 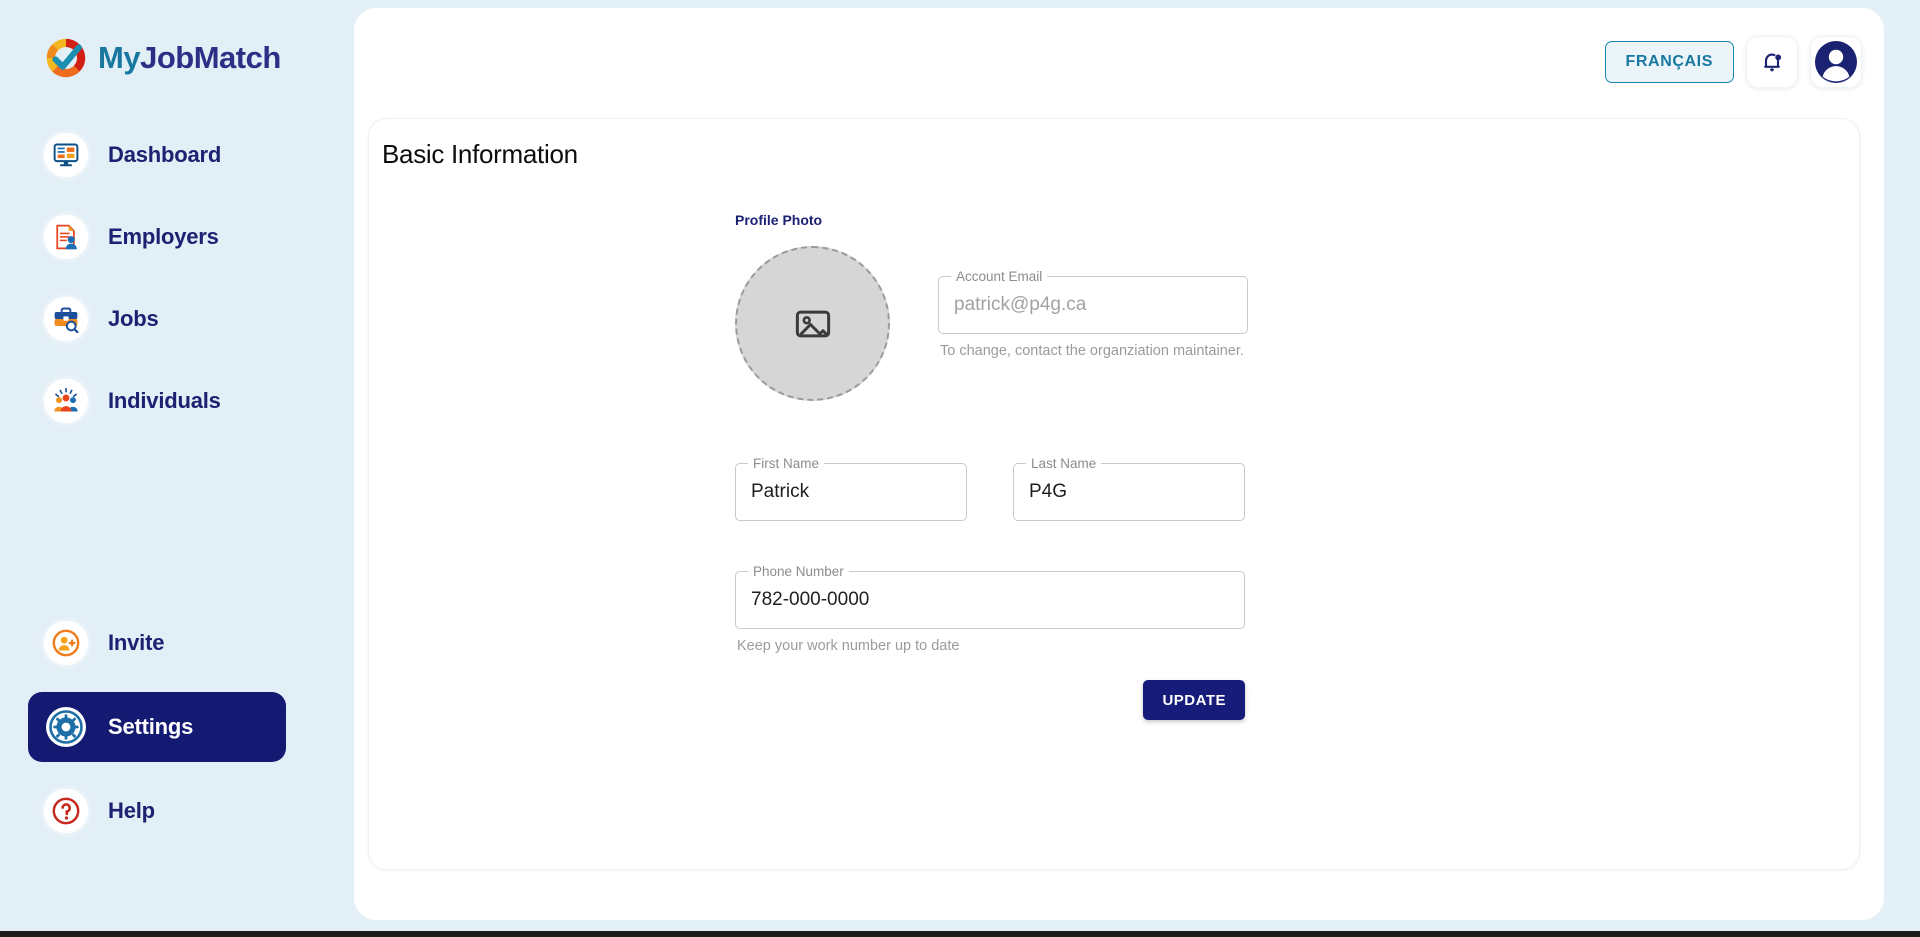 I want to click on brand-name: MyJobMatch, so click(x=189, y=58).